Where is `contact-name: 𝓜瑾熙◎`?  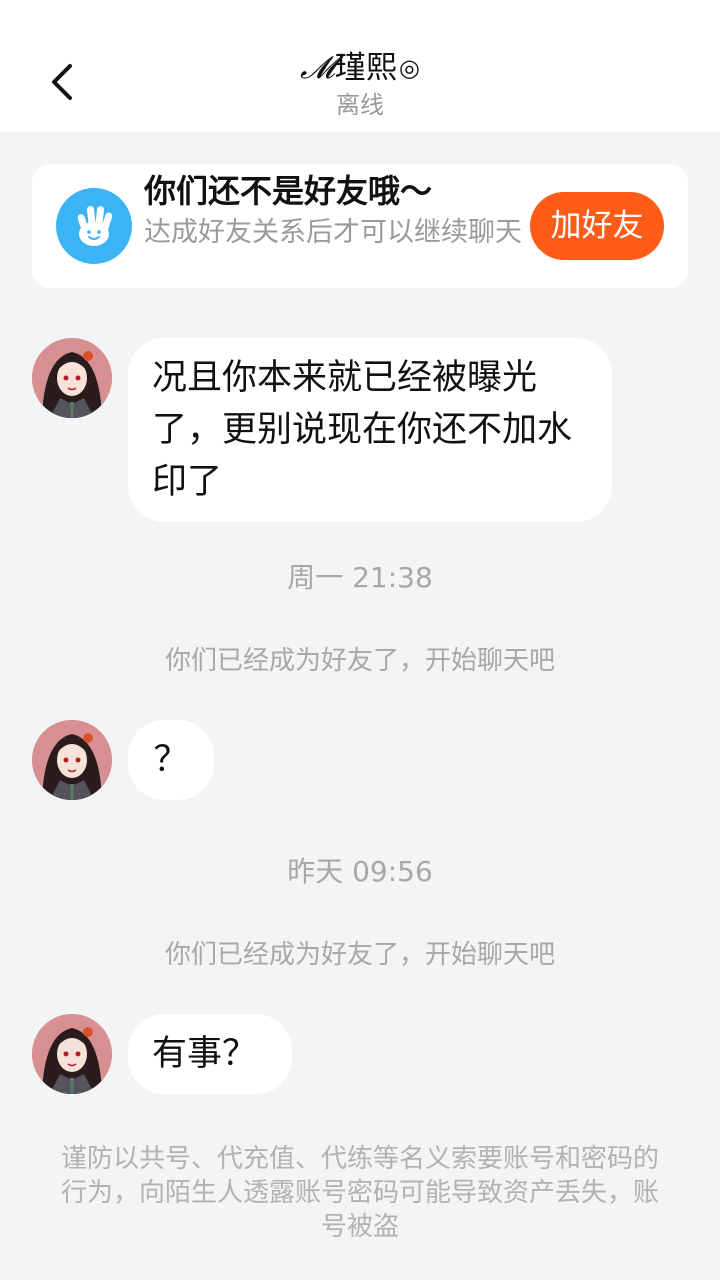
contact-name: 𝓜瑾熙◎ is located at coordinates (360, 68).